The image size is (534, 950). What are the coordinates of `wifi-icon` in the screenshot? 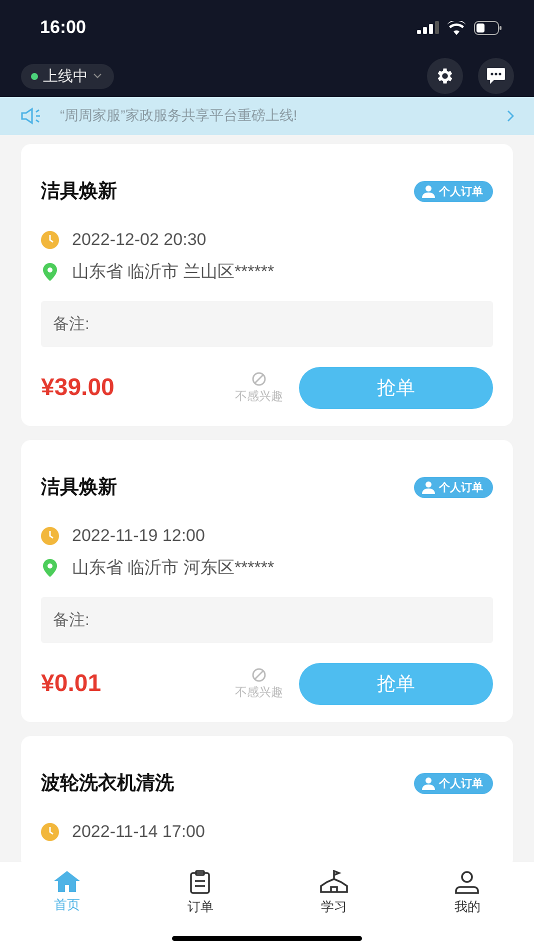 It's located at (456, 27).